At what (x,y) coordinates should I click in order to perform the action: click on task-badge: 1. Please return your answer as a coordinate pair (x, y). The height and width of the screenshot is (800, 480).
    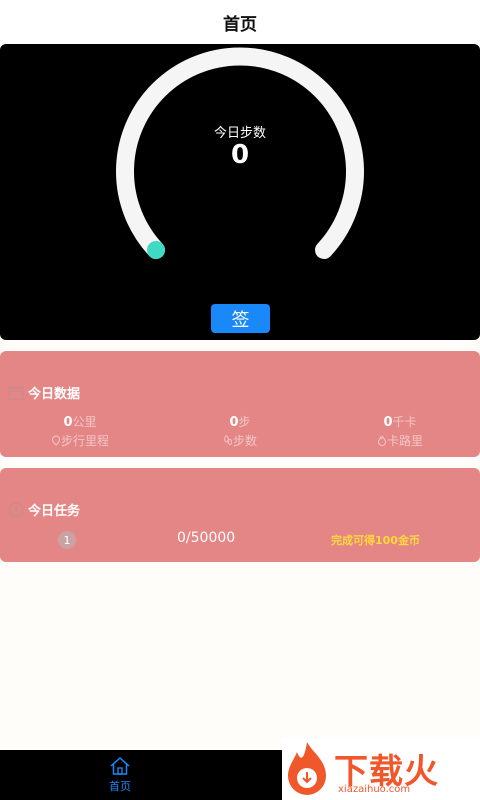
    Looking at the image, I should click on (67, 540).